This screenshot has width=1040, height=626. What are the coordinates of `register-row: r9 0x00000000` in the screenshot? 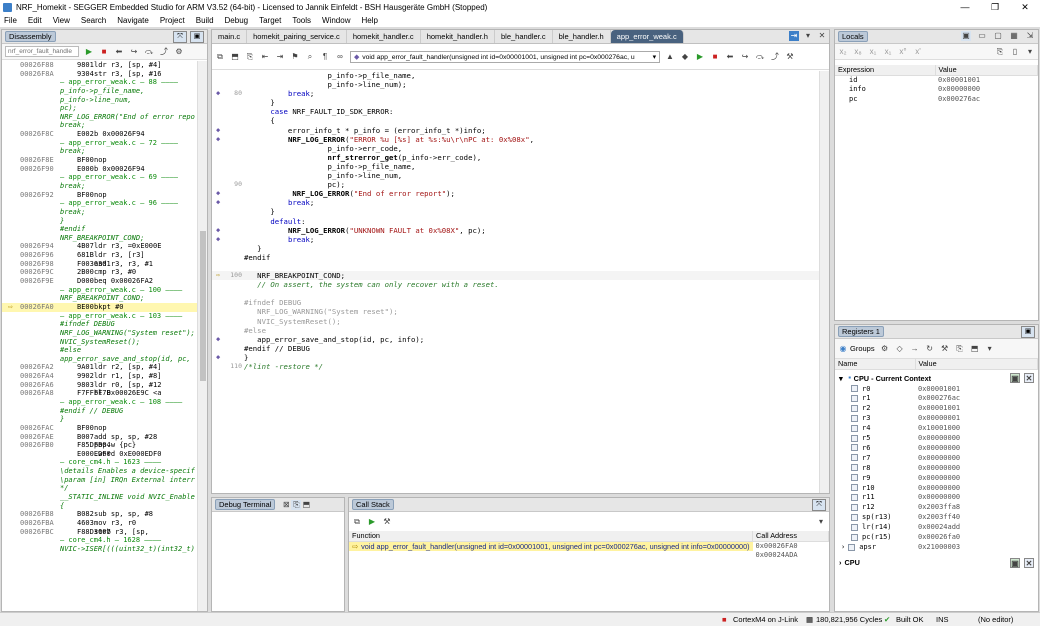 It's located at (936, 479).